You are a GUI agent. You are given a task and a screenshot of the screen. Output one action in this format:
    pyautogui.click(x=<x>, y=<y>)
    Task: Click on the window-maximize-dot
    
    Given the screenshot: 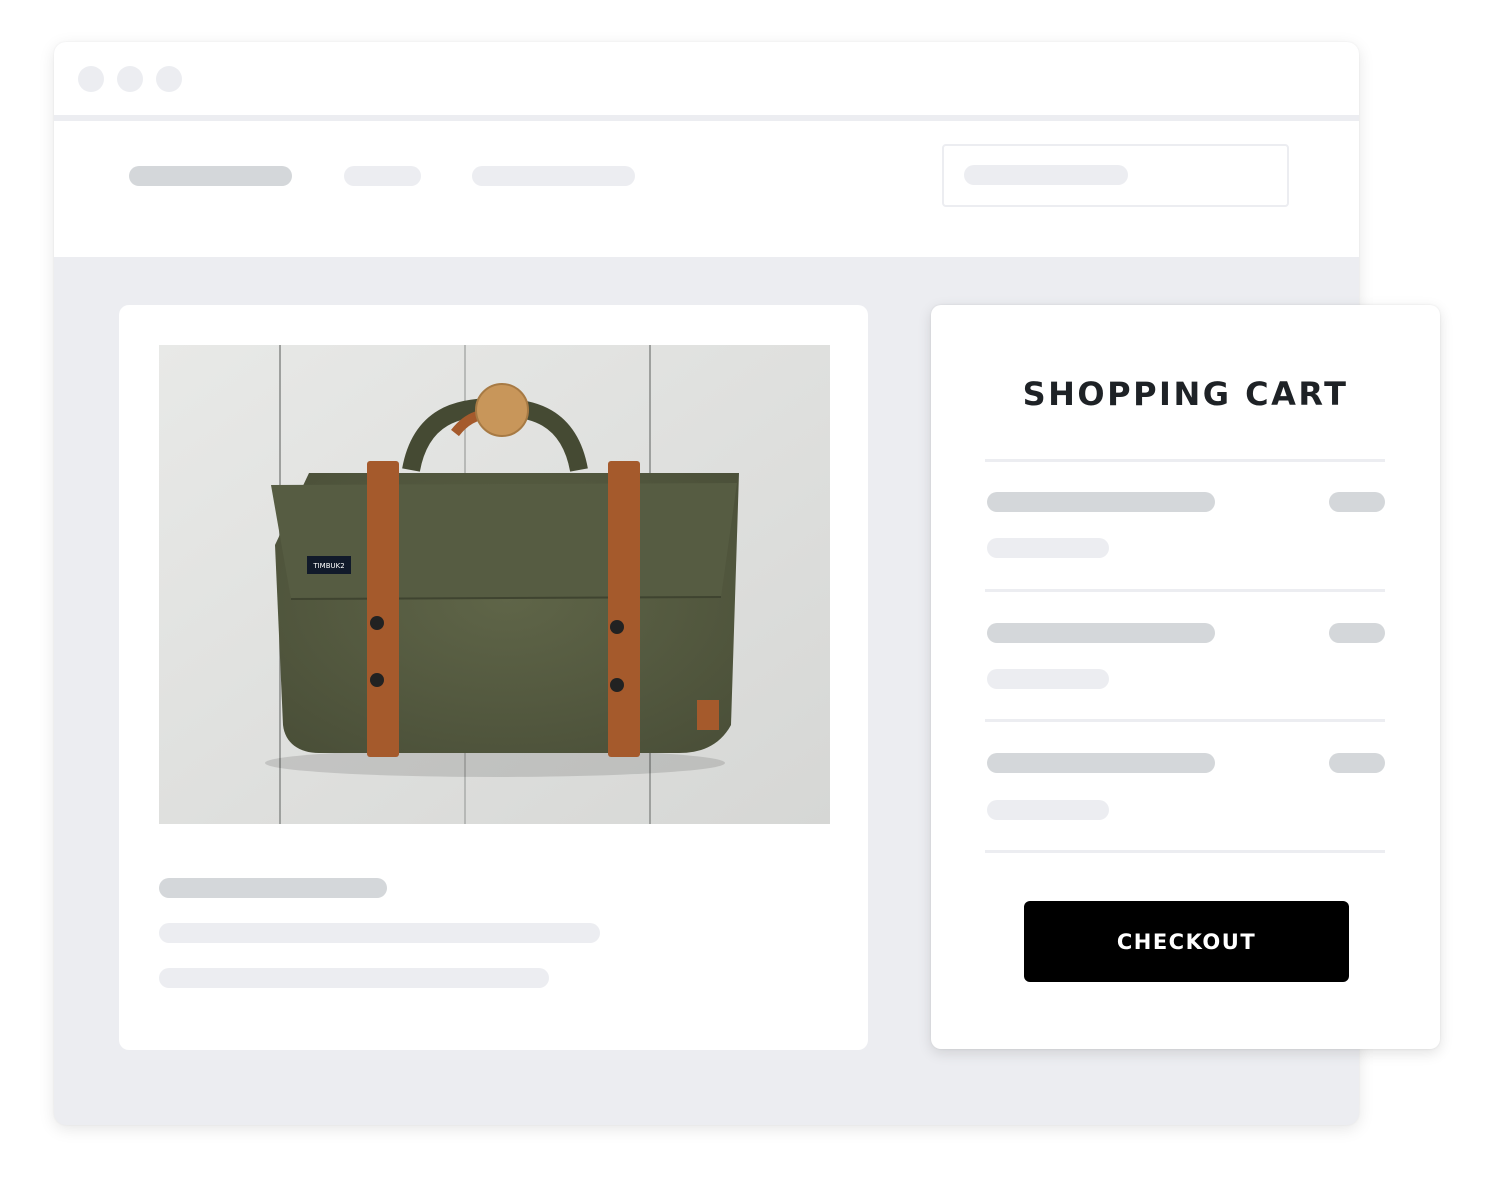 What is the action you would take?
    pyautogui.click(x=169, y=79)
    